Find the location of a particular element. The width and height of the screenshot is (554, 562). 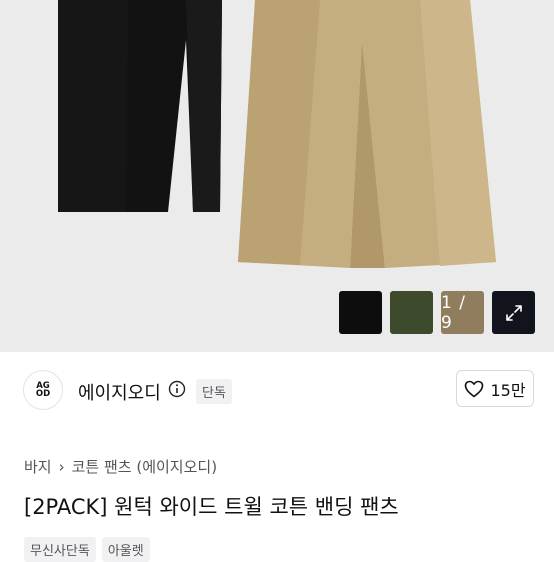

tag-musinsa-exclusive: 무신사단독 is located at coordinates (60, 549).